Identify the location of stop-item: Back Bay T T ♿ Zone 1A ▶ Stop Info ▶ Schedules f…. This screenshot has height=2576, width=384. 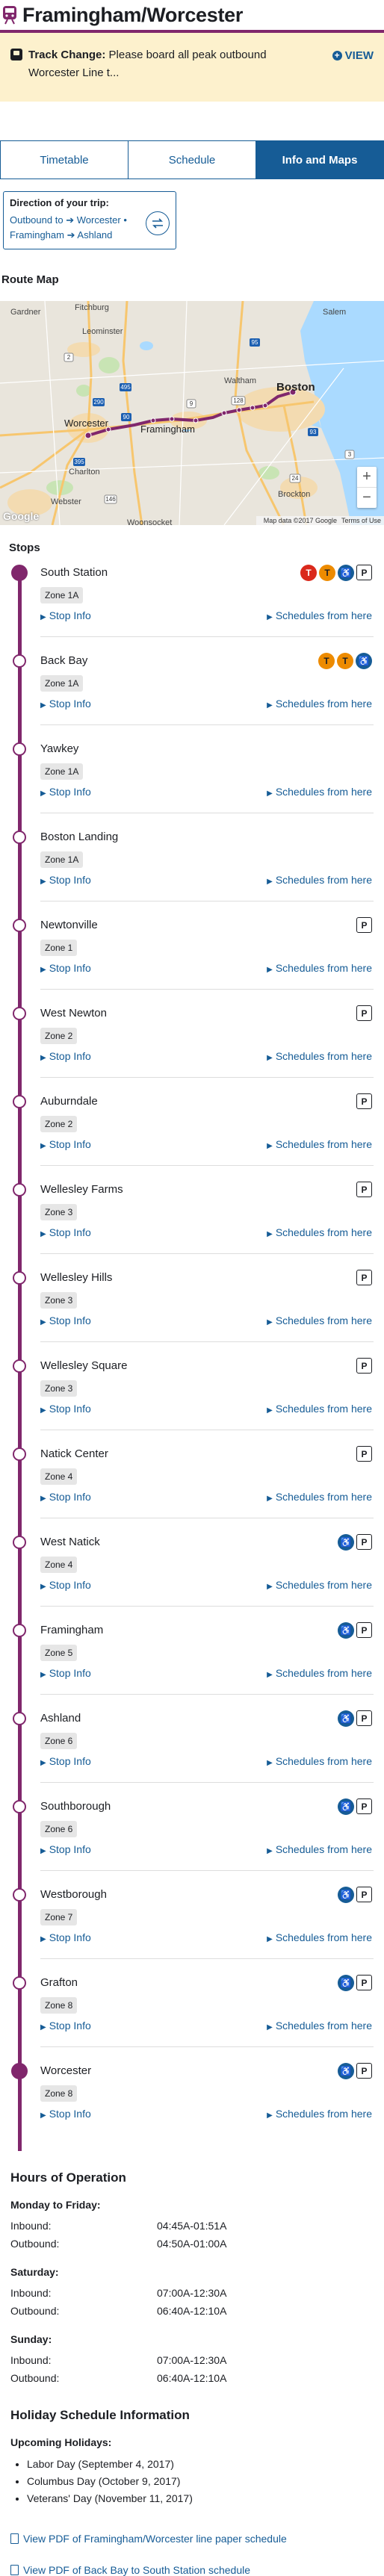
(192, 697).